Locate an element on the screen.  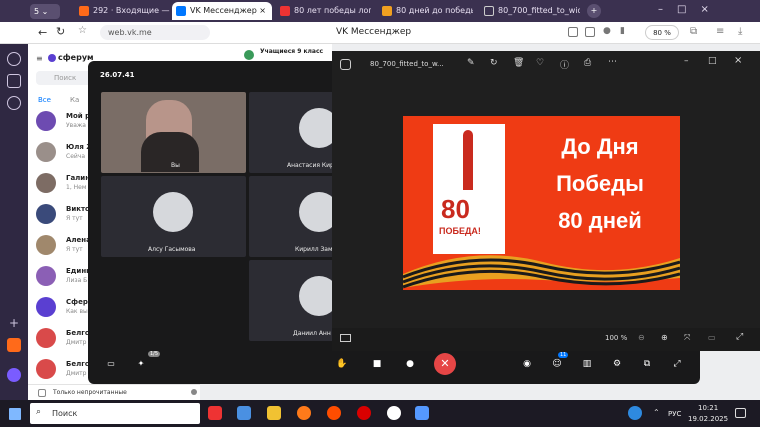
delete-icon: 🗑 is located at coordinates (518, 63).